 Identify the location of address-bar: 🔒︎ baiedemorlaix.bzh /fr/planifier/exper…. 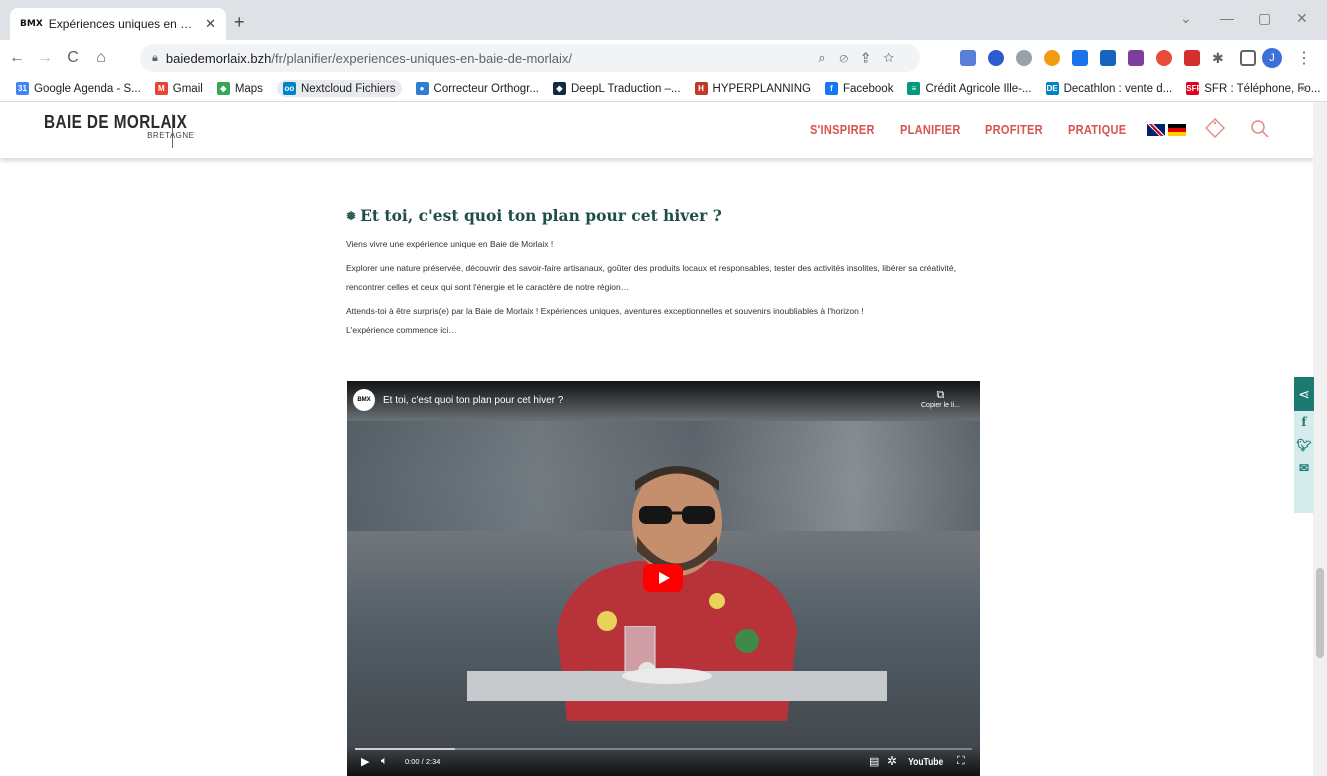
(530, 58).